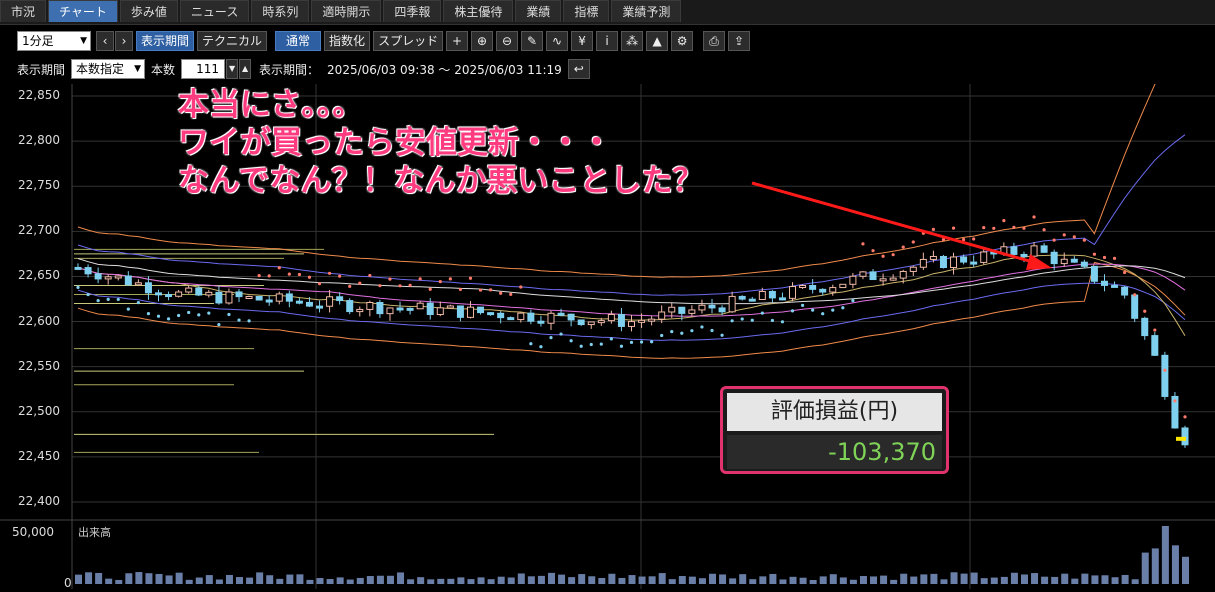 This screenshot has width=1215, height=592. What do you see at coordinates (208, 69) in the screenshot?
I see `count-value: 111` at bounding box center [208, 69].